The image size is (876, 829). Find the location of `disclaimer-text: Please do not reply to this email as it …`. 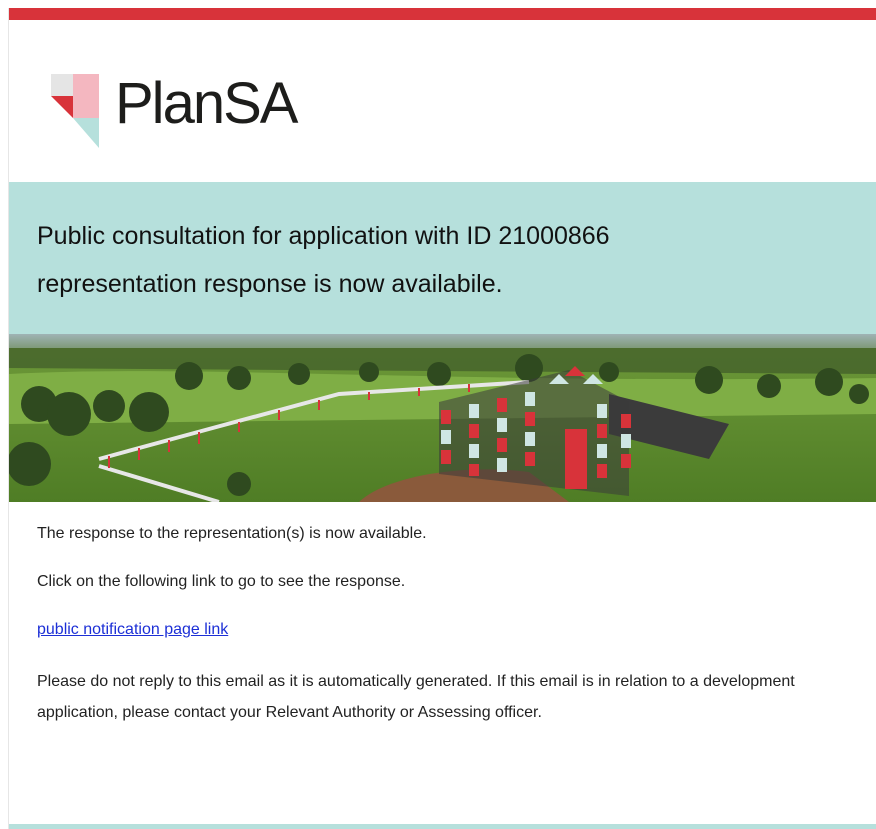

disclaimer-text: Please do not reply to this email as it … is located at coordinates (416, 697).